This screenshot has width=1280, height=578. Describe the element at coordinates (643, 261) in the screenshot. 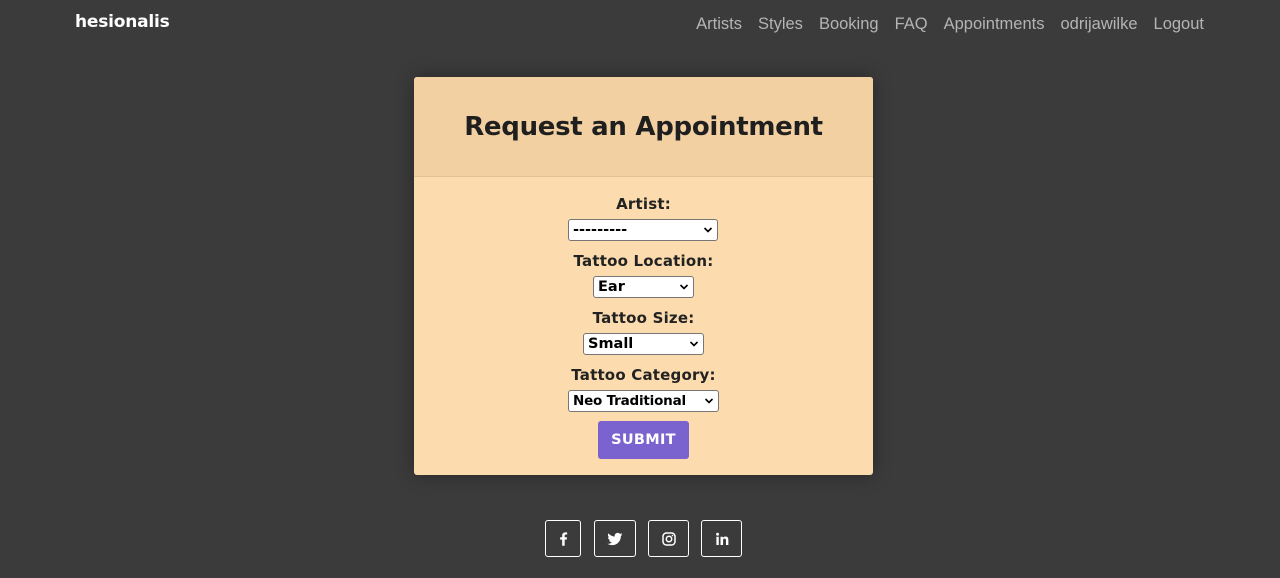

I see `tattoo-location-label: Tattoo Location:` at that location.